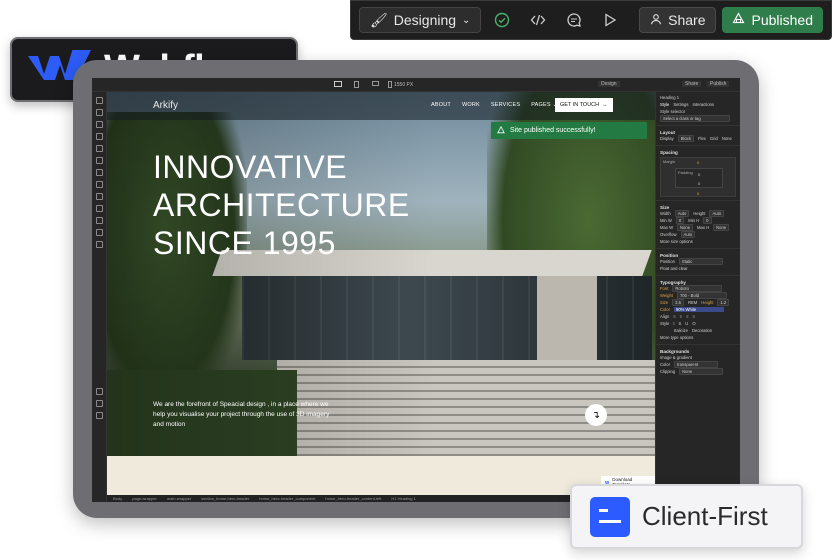  I want to click on nav-link-pages: PAGES ⌄, so click(544, 105).